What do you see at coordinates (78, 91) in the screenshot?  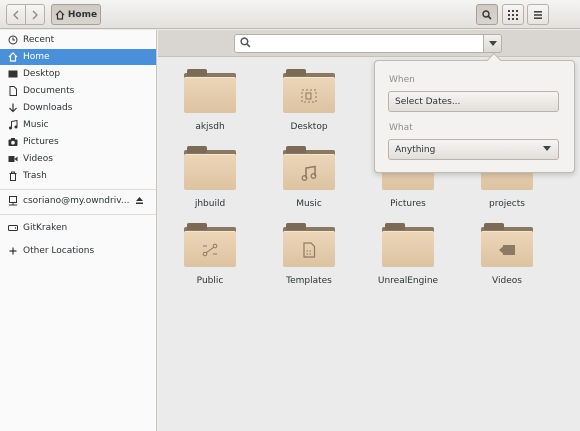 I see `sidebar-item-documents: Documents` at bounding box center [78, 91].